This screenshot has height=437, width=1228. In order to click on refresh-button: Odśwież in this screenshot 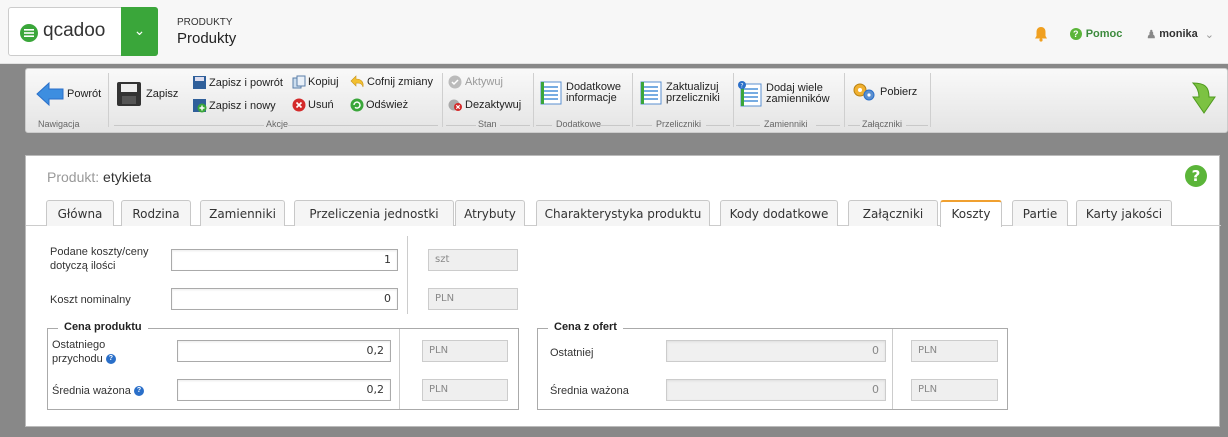, I will do `click(379, 105)`.